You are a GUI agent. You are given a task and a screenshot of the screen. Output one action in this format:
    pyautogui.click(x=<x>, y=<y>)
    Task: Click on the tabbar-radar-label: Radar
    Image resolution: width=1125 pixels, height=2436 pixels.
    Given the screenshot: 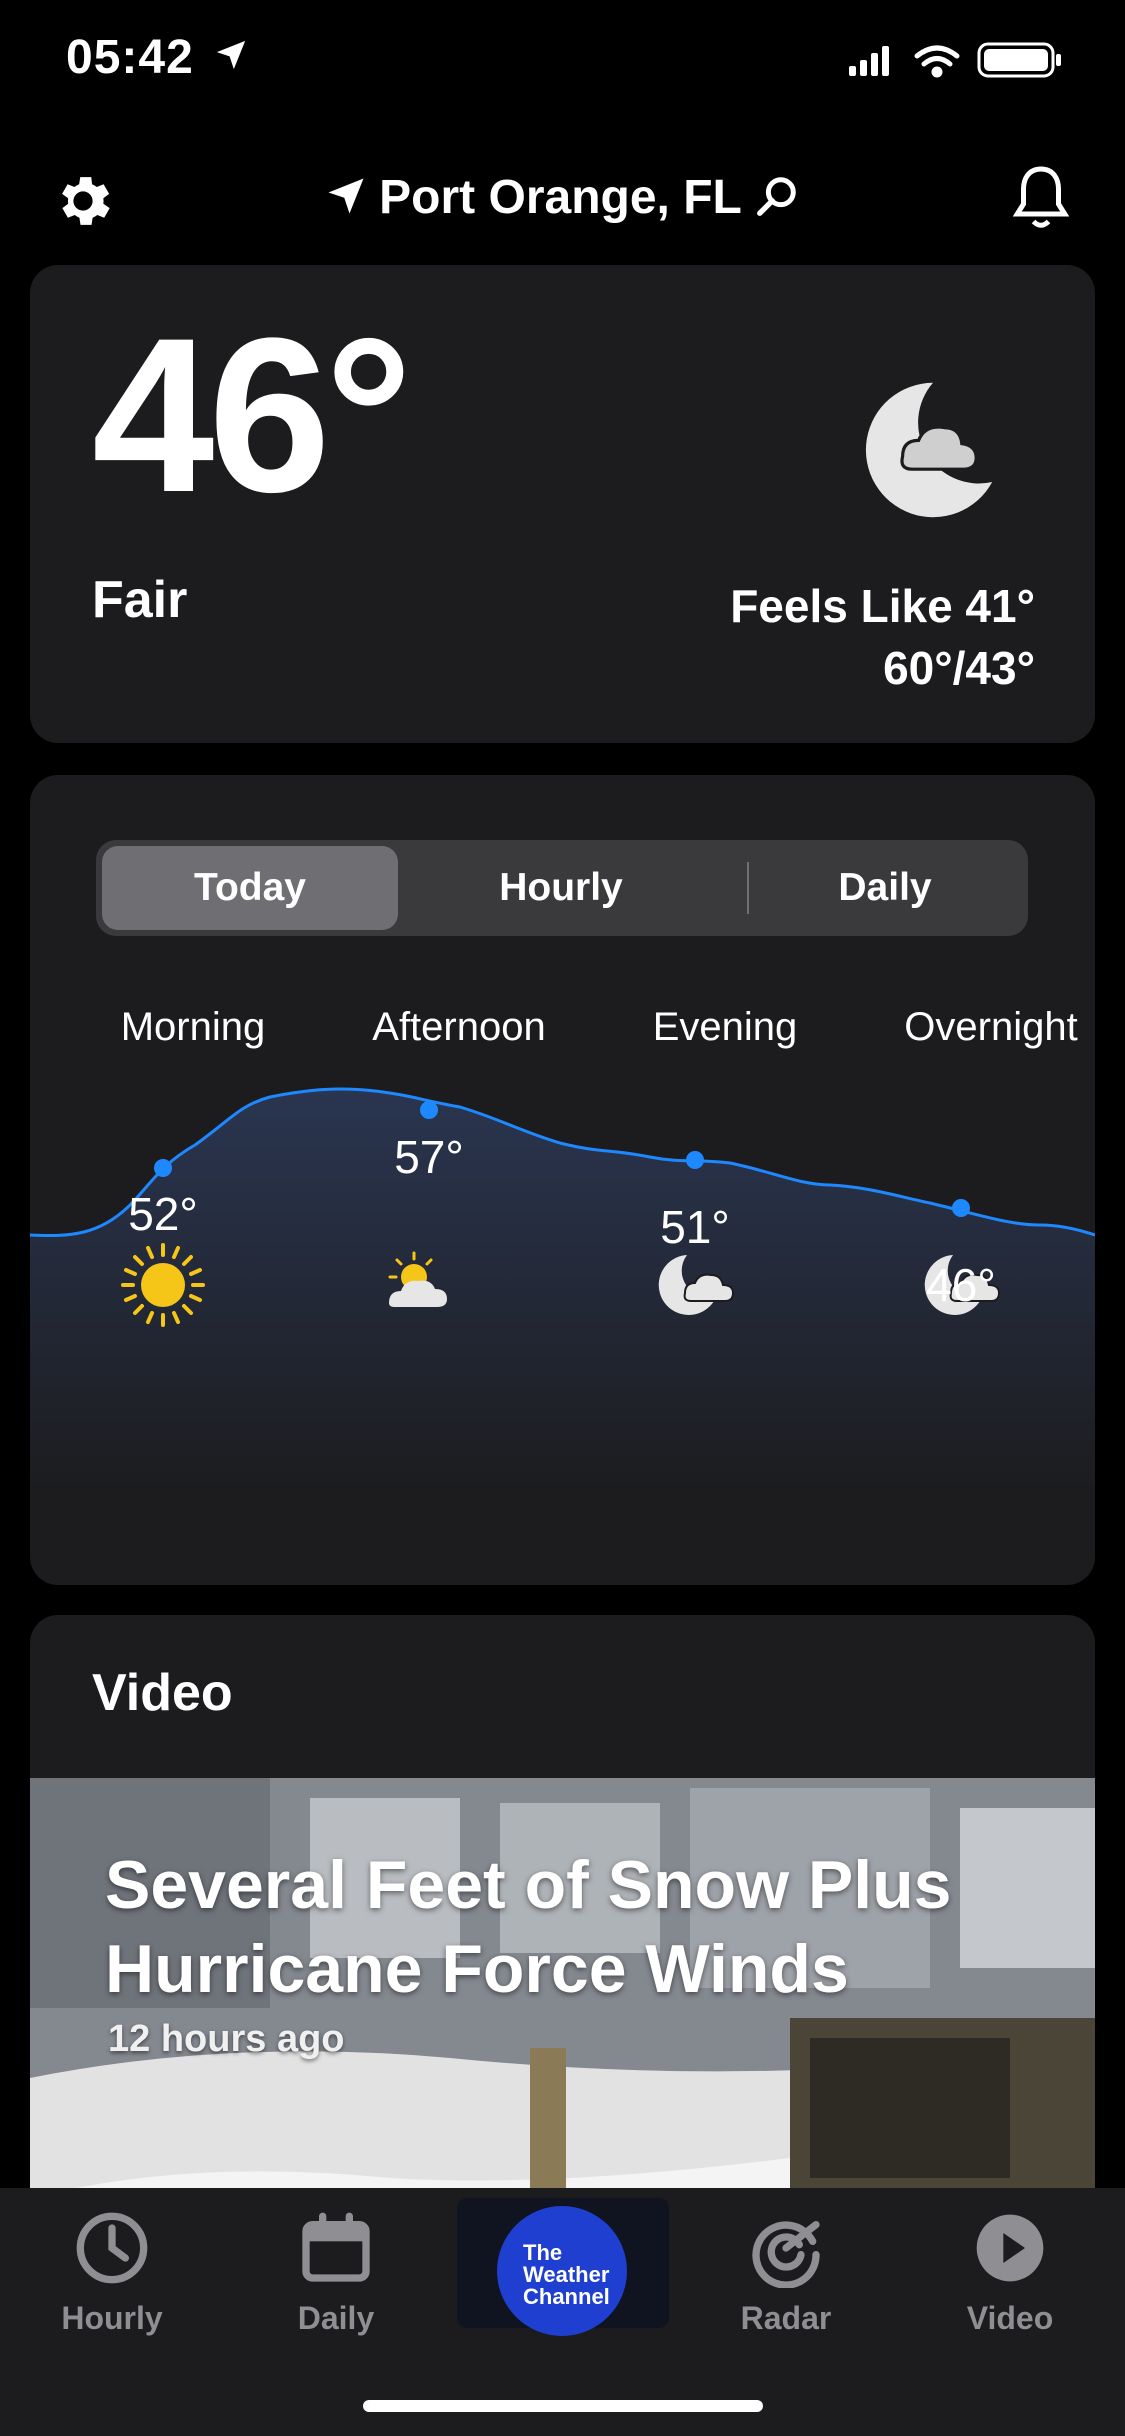 What is the action you would take?
    pyautogui.click(x=786, y=2318)
    